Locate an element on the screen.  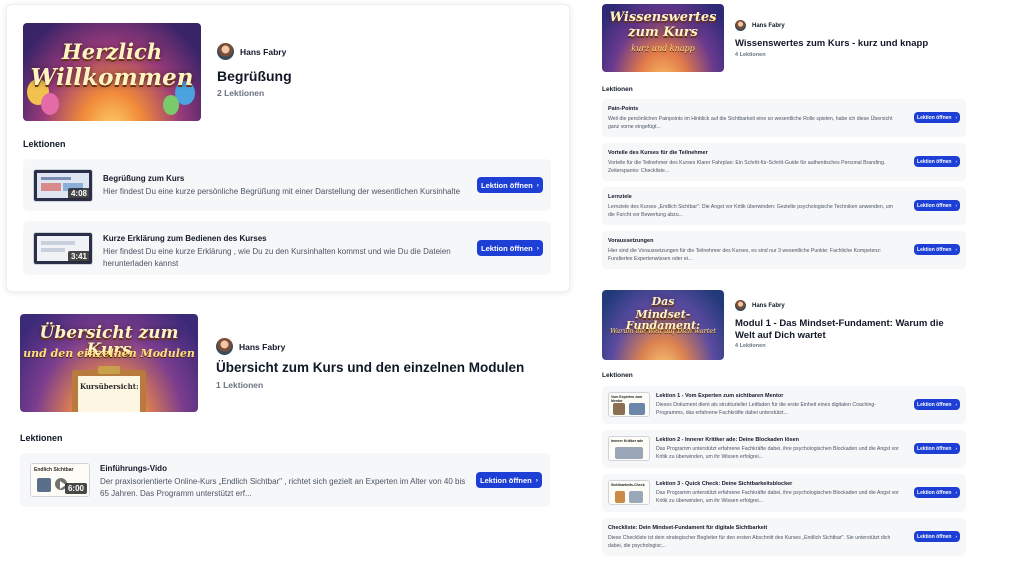
video-duration: 6:00 is located at coordinates (75, 488).